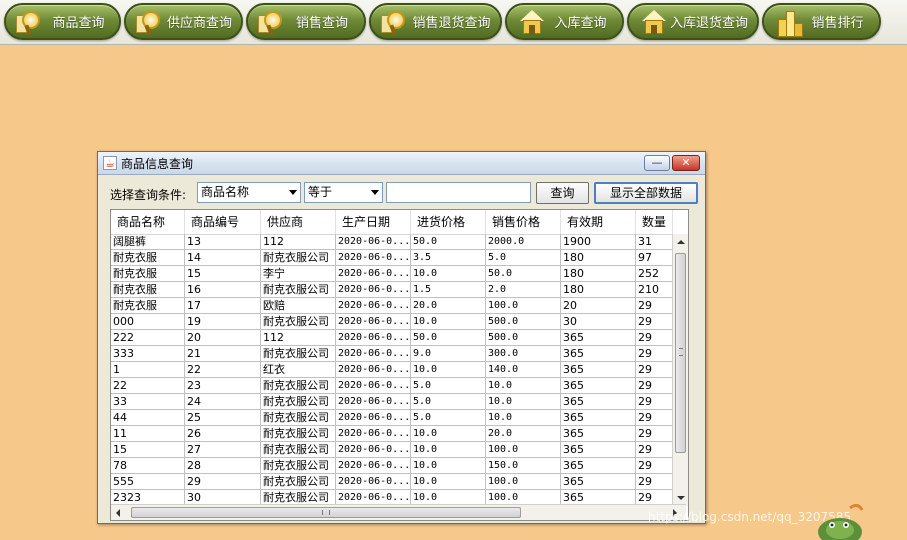 Image resolution: width=907 pixels, height=540 pixels. What do you see at coordinates (223, 305) in the screenshot?
I see `table-cell: 17` at bounding box center [223, 305].